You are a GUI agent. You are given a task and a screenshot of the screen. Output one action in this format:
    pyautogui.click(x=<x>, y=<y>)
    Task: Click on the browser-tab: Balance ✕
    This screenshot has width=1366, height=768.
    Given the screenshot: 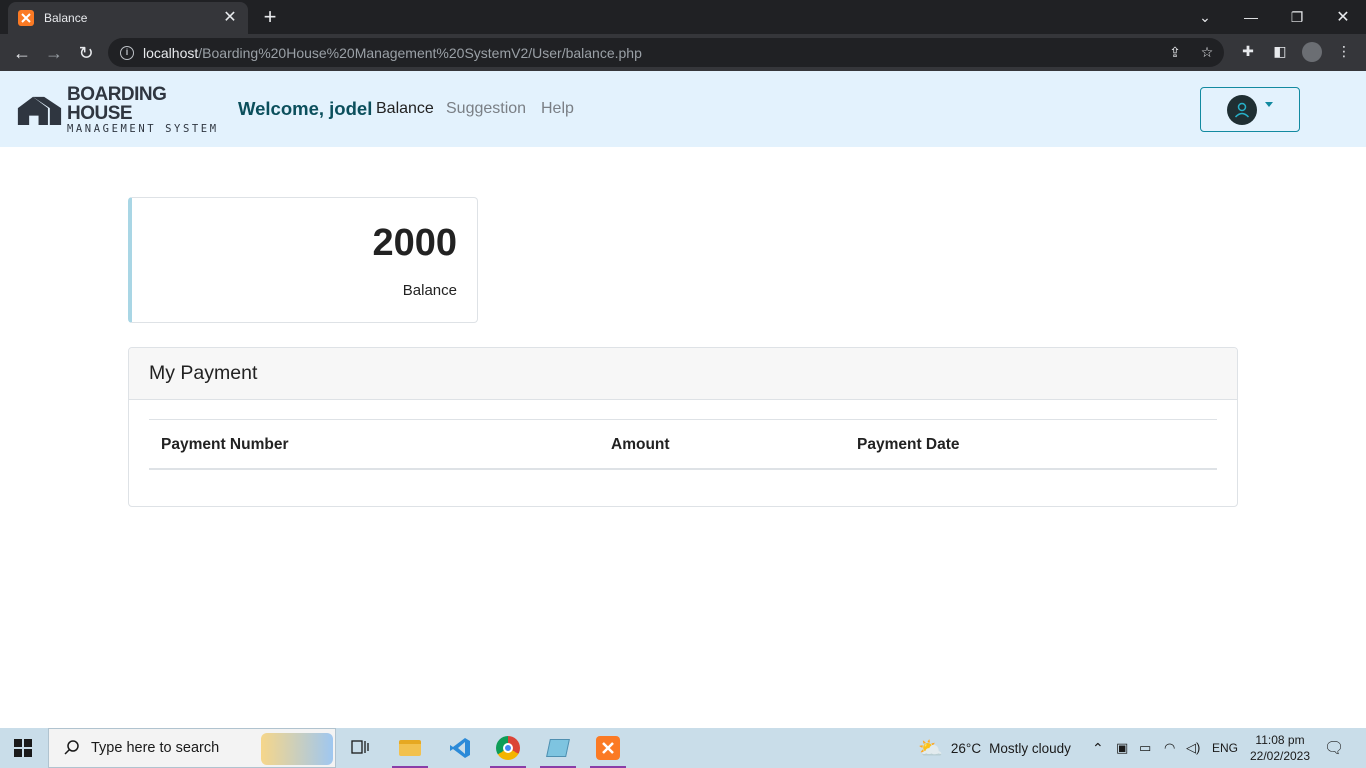 What is the action you would take?
    pyautogui.click(x=128, y=18)
    